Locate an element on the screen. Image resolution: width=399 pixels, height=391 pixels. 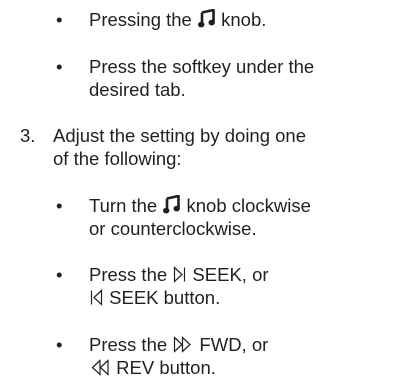
list-item-text: Pressing the knob. is located at coordinates (241, 19).